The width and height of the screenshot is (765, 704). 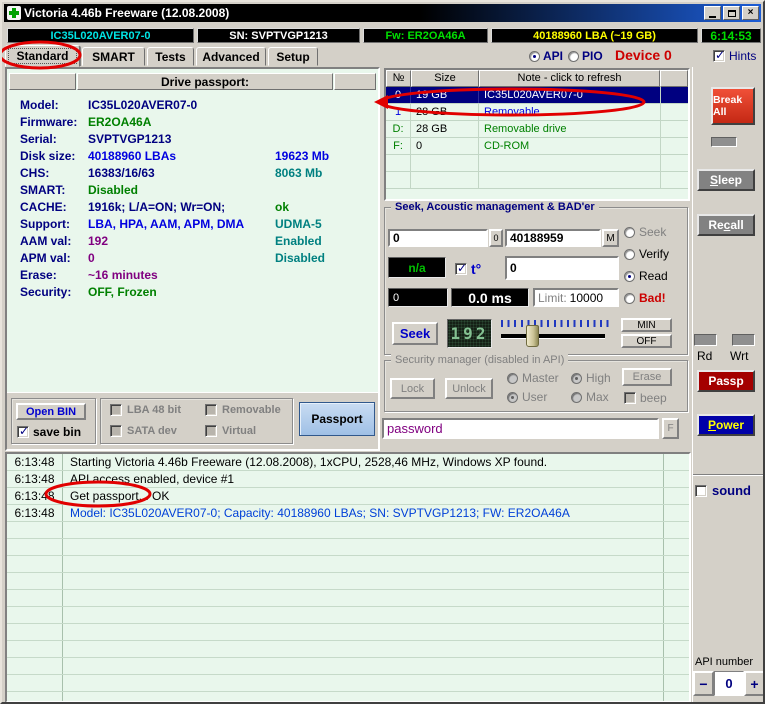 I want to click on seek-radio, so click(x=629, y=232).